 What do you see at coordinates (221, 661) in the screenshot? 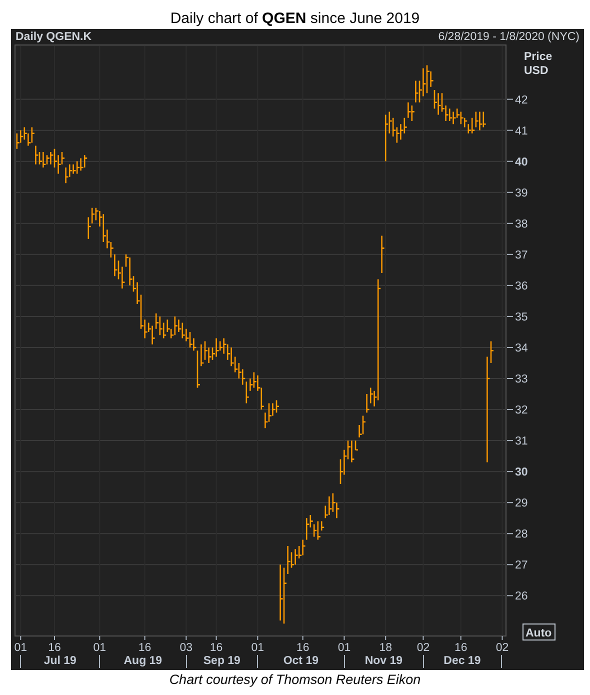
I see `month-label: Sep 19` at bounding box center [221, 661].